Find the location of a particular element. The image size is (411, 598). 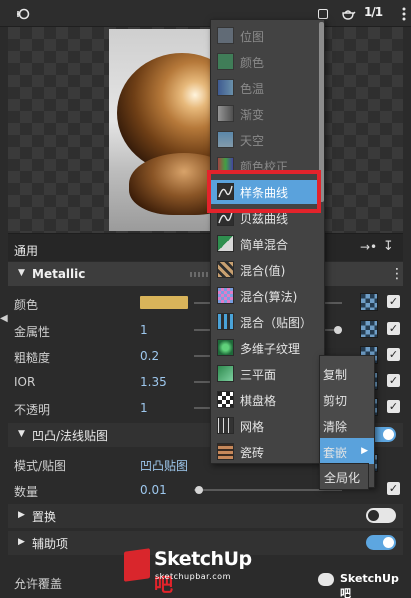

dropdown-item: 三平面 is located at coordinates (264, 374).